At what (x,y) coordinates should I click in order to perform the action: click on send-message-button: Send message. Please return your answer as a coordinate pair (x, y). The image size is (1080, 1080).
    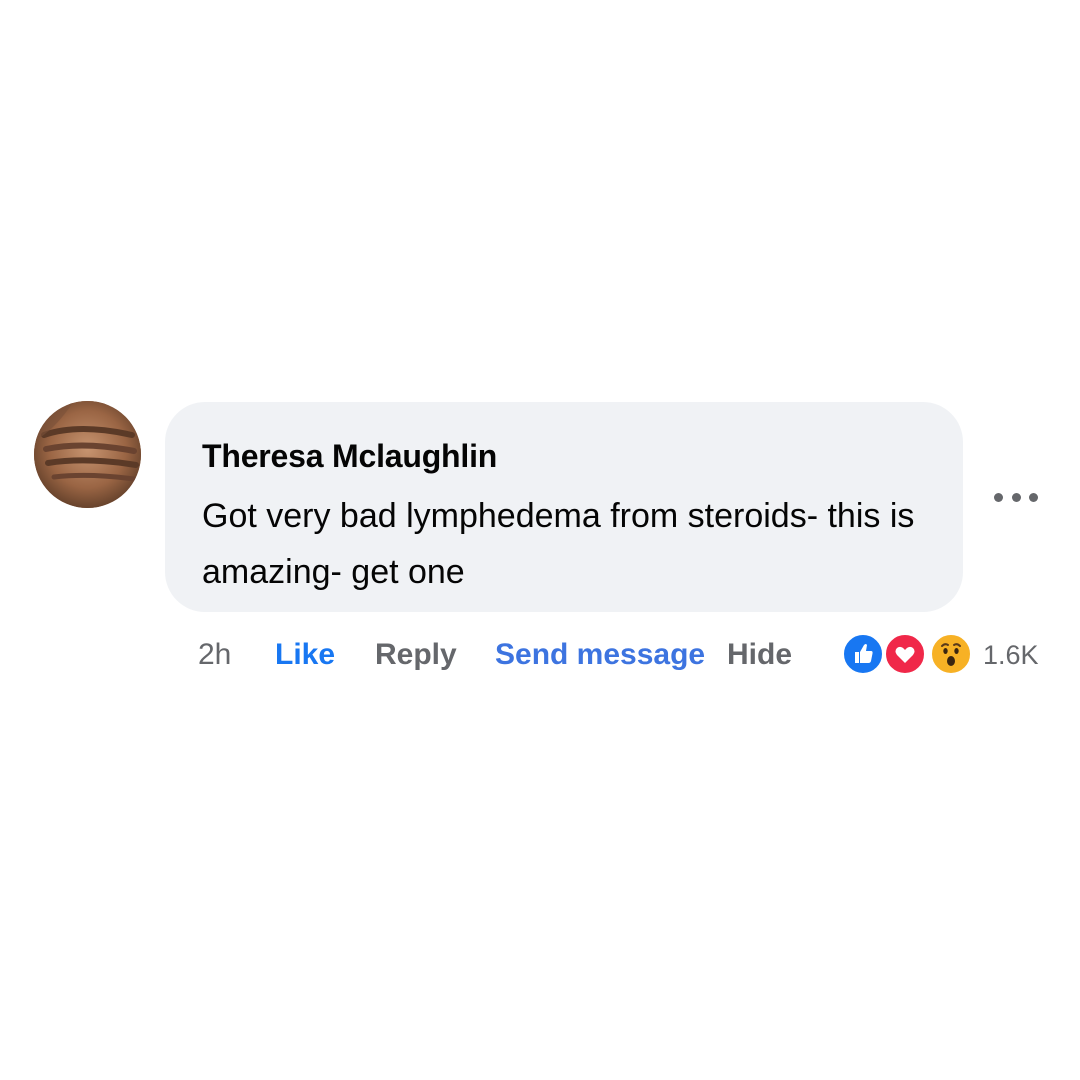
    Looking at the image, I should click on (600, 655).